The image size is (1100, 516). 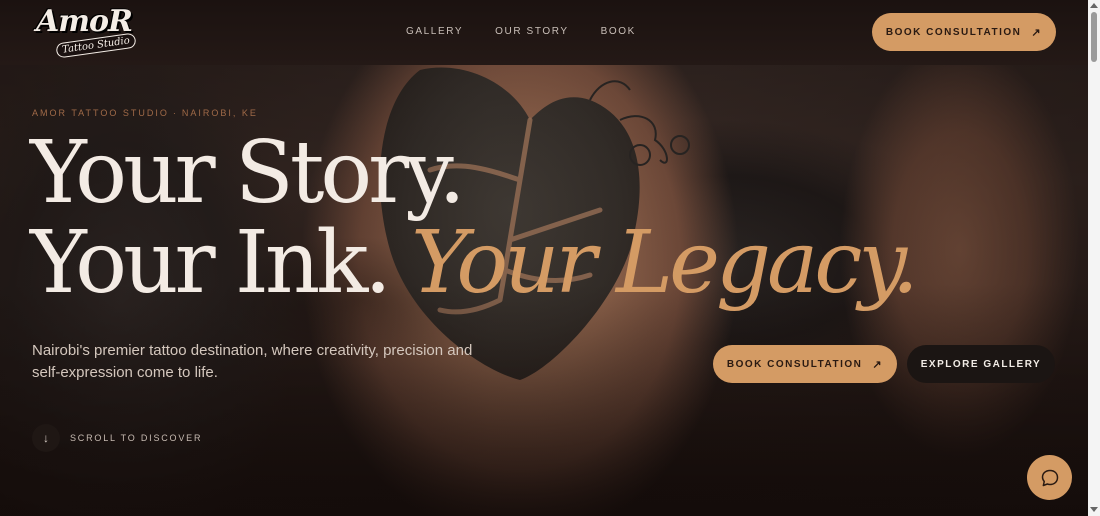 I want to click on logo-wordmark: AmoR, so click(x=84, y=21).